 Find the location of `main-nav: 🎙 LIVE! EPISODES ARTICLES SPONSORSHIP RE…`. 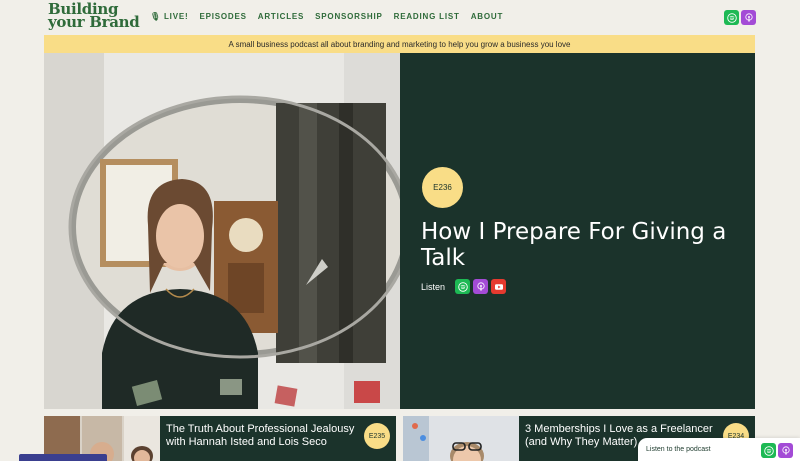

main-nav: 🎙 LIVE! EPISODES ARTICLES SPONSORSHIP RE… is located at coordinates (326, 16).